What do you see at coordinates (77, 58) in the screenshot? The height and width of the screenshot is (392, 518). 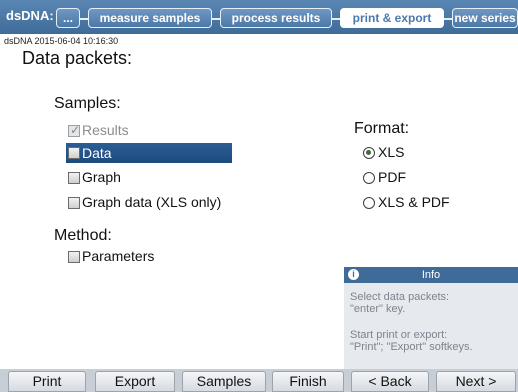 I see `page-title: Data packets:` at bounding box center [77, 58].